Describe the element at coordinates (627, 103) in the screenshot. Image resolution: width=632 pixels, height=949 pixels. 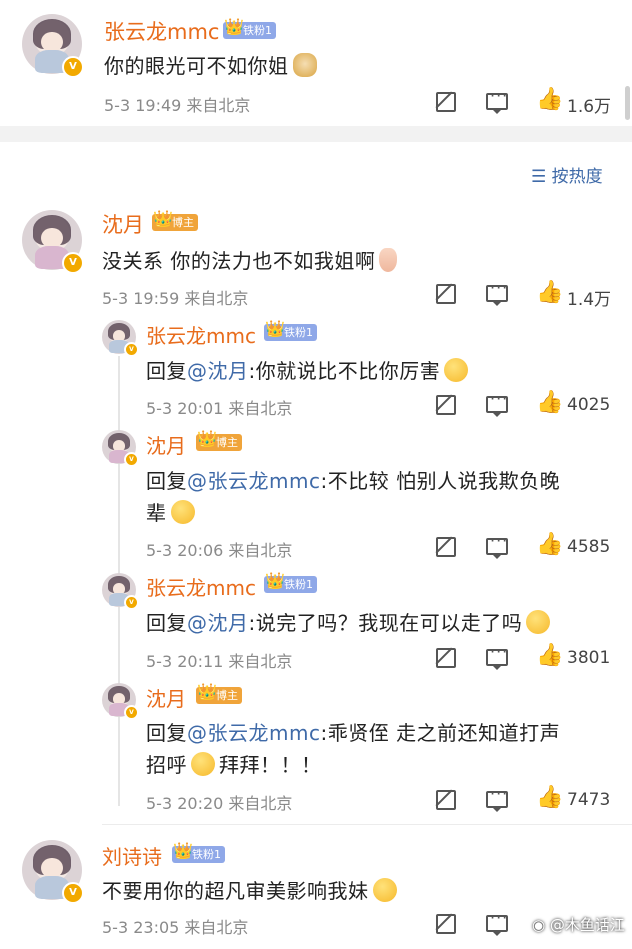
I see `scrollbar` at that location.